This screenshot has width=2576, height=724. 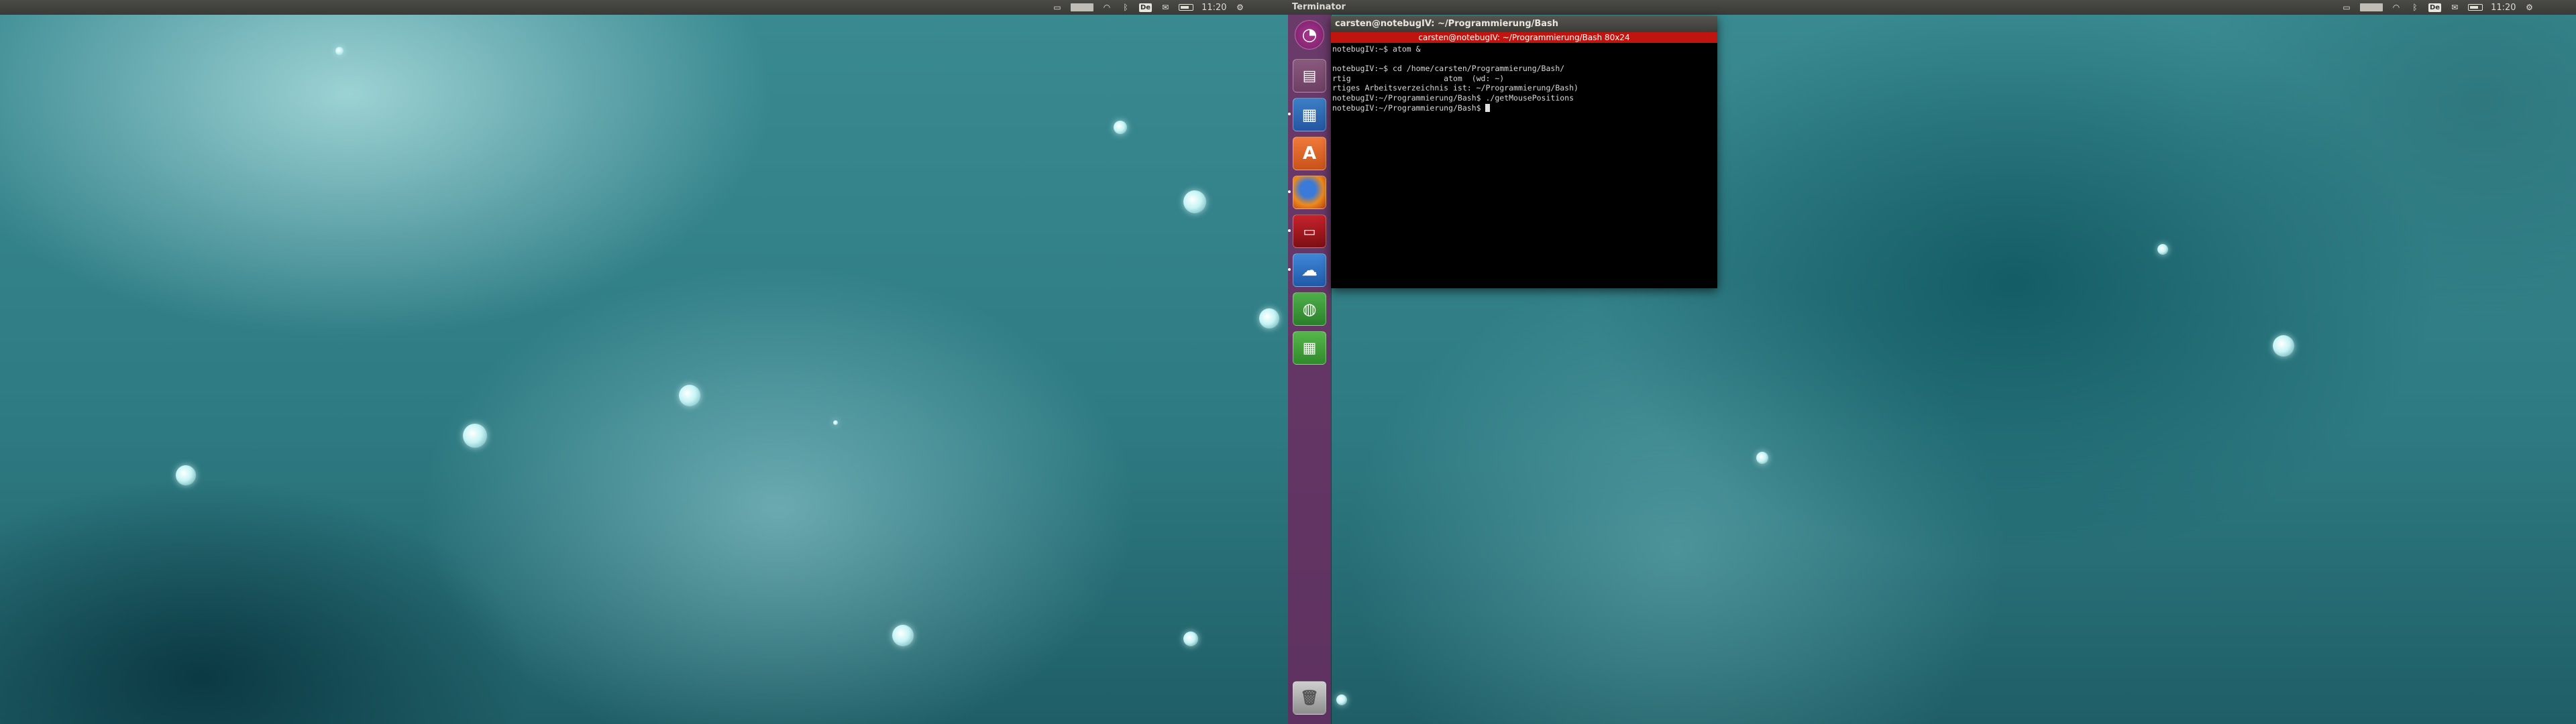 What do you see at coordinates (644, 7) in the screenshot?
I see `top-panel-left: ▭ ◠ ᛒ De ✉ 11:20 ⚙` at bounding box center [644, 7].